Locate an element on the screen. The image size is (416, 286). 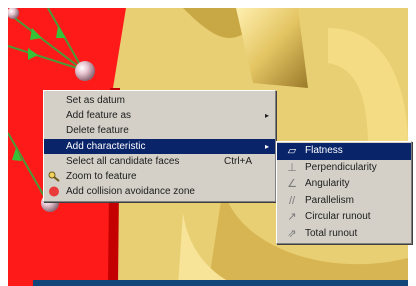
zoom-icon is located at coordinates (54, 176).